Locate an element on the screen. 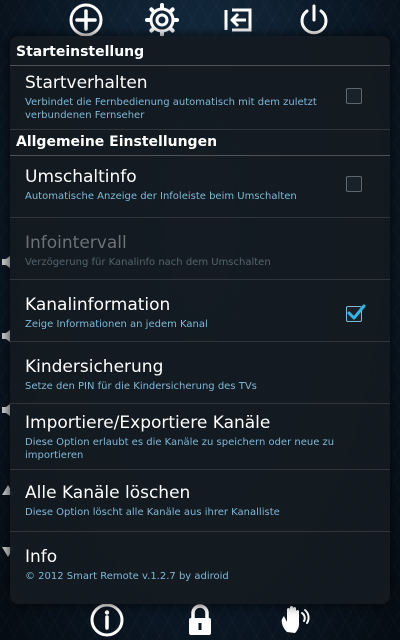  lock-icon is located at coordinates (199, 619).